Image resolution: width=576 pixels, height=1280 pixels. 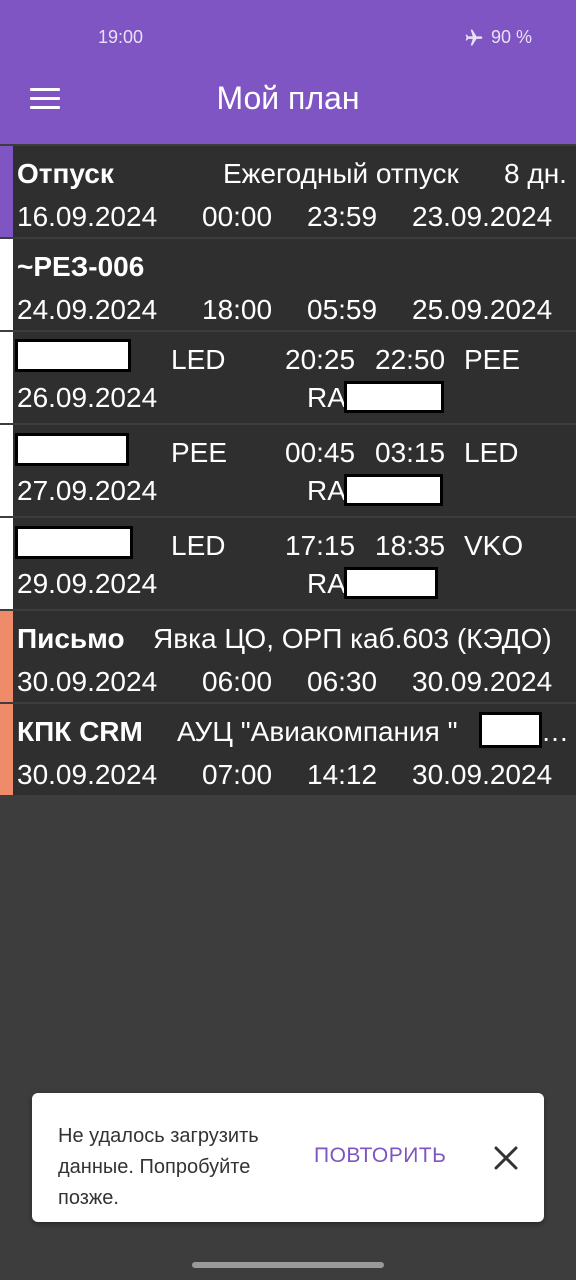 What do you see at coordinates (352, 638) in the screenshot?
I see `item-description: Явка ЦО, ОРП каб.603 (КЭДО)` at bounding box center [352, 638].